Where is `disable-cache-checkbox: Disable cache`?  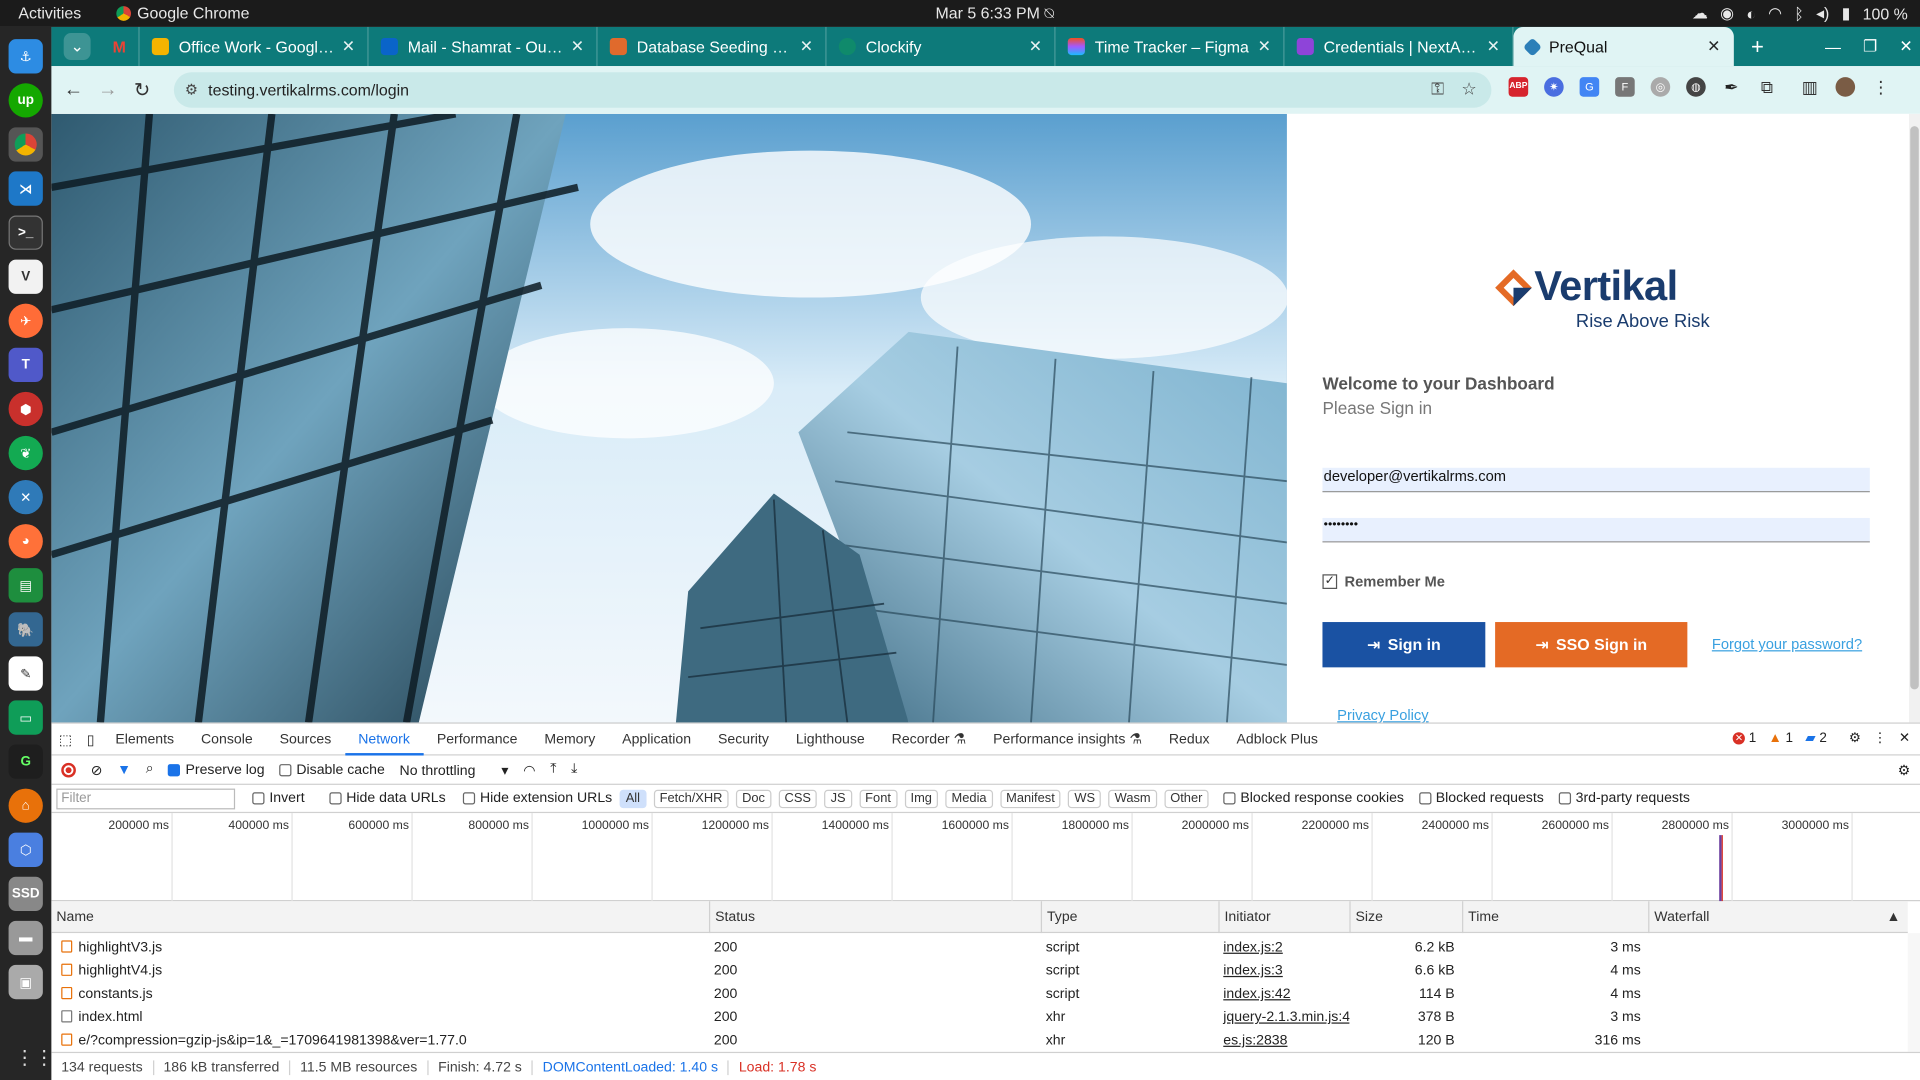
disable-cache-checkbox: Disable cache is located at coordinates (332, 769).